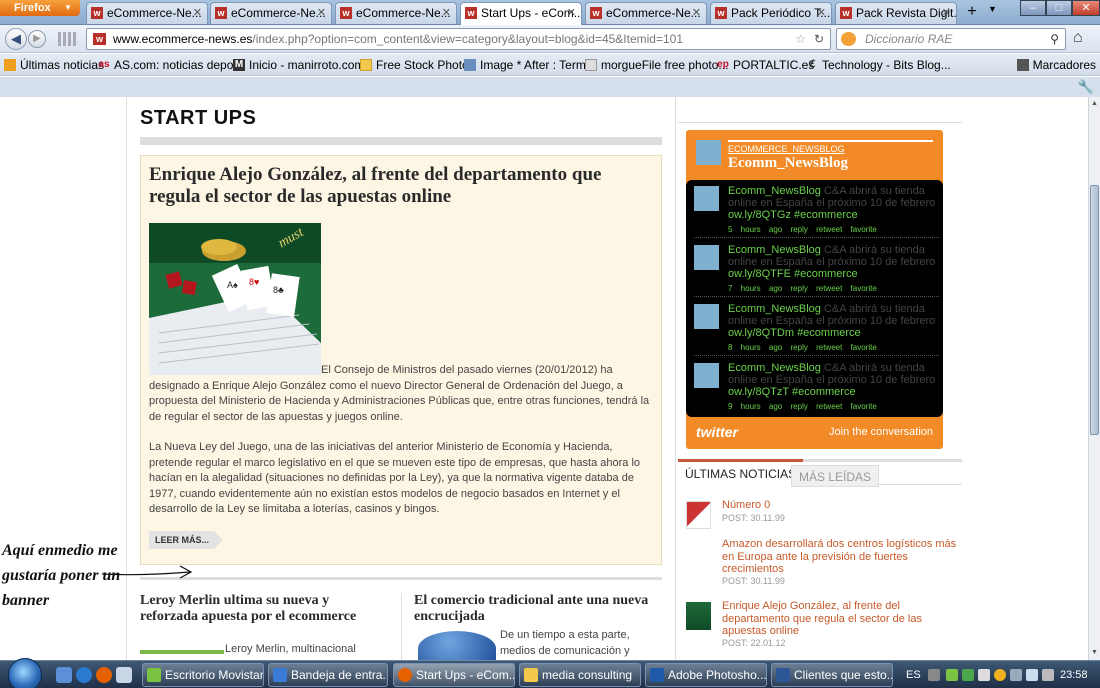  What do you see at coordinates (1086, 87) in the screenshot?
I see `wrench-icon: 🔧` at bounding box center [1086, 87].